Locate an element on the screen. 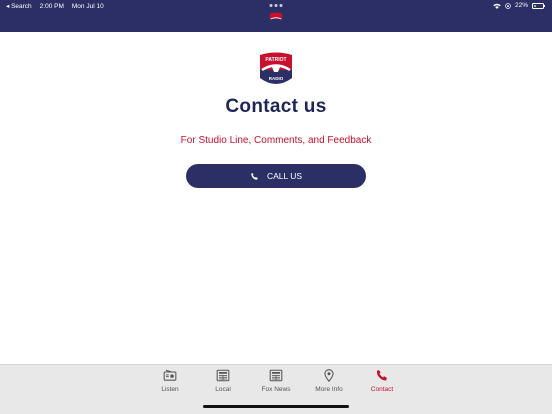 This screenshot has height=414, width=552. status-left: ◂ Search 2:00 PM Mon Jul 10 is located at coordinates (55, 6).